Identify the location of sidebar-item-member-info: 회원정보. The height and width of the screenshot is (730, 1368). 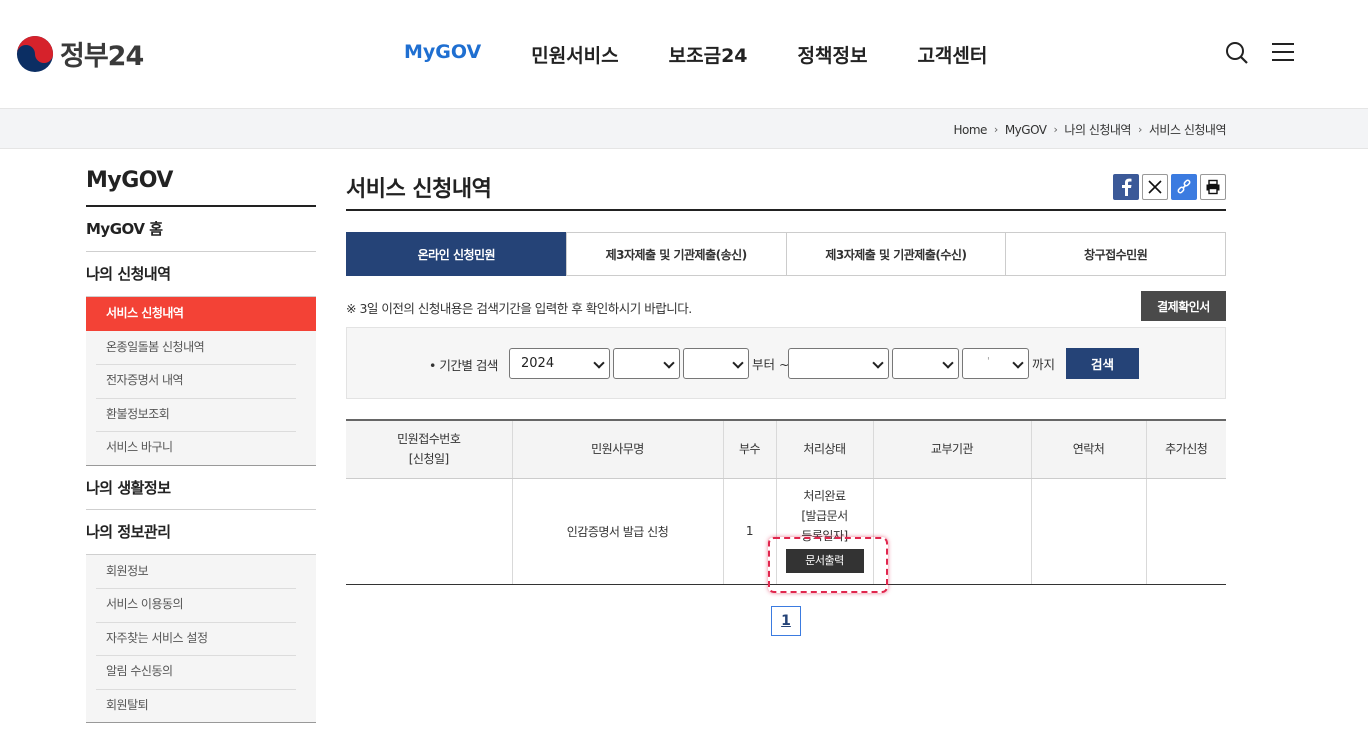
(201, 572).